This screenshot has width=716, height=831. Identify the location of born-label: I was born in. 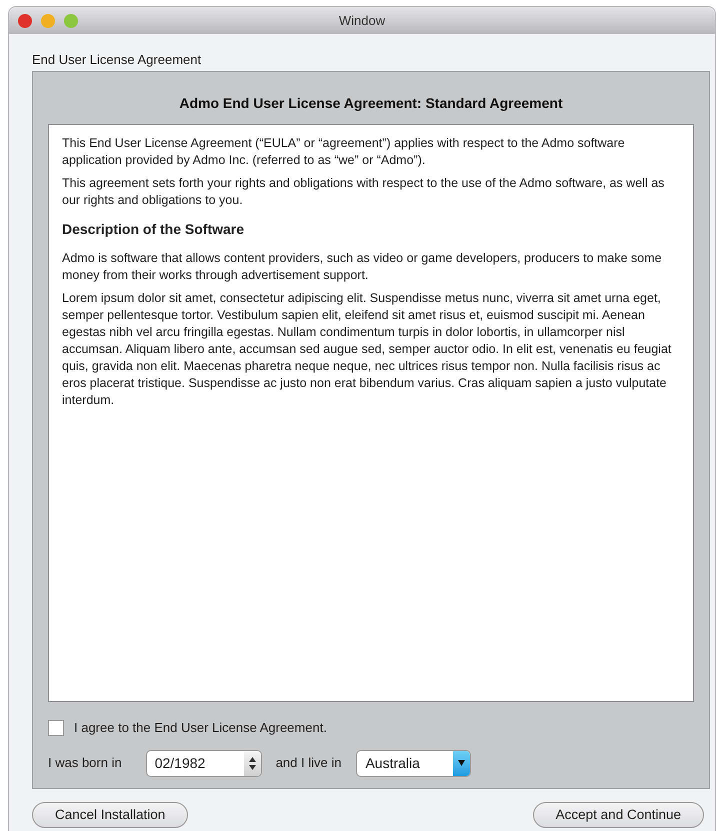
(85, 763).